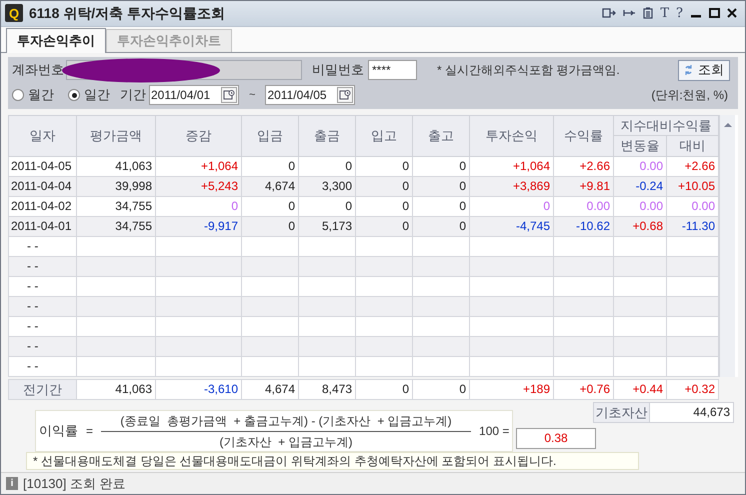  Describe the element at coordinates (622, 412) in the screenshot. I see `field-label: 기초자산` at that location.